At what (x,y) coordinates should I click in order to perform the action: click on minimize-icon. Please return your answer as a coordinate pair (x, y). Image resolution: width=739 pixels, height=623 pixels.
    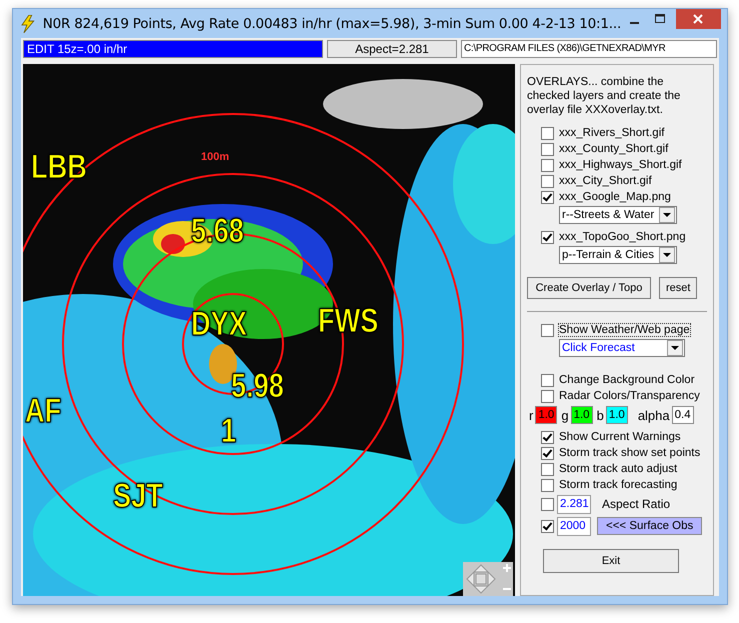
    Looking at the image, I should click on (634, 23).